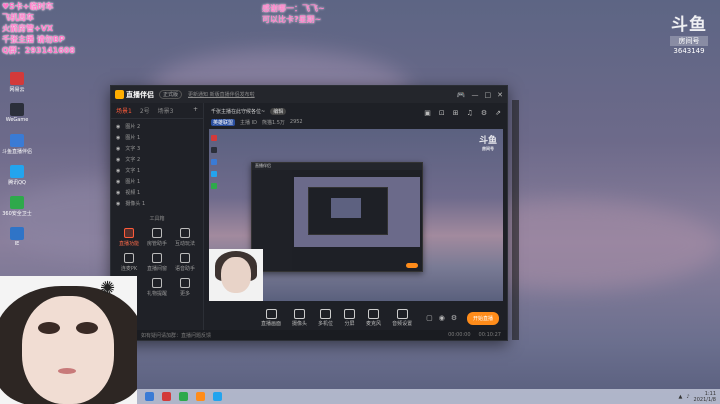  I want to click on list-item: ◉ 文字 2, so click(157, 159).